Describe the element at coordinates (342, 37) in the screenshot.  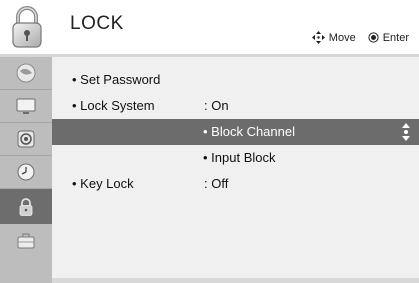
I see `move-hint-label: Move` at that location.